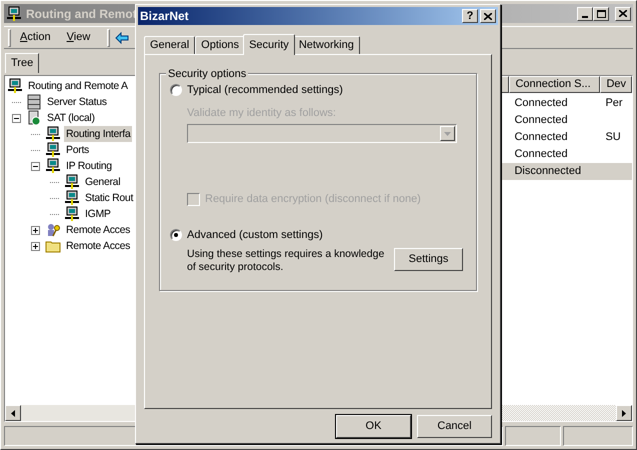 Image resolution: width=637 pixels, height=450 pixels. Describe the element at coordinates (34, 102) in the screenshot. I see `server-stack-icon` at that location.